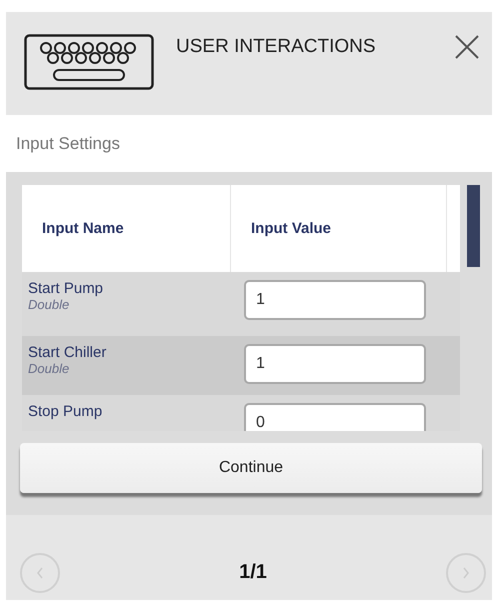 The width and height of the screenshot is (498, 608). What do you see at coordinates (68, 352) in the screenshot?
I see `input-name: Start Chiller` at bounding box center [68, 352].